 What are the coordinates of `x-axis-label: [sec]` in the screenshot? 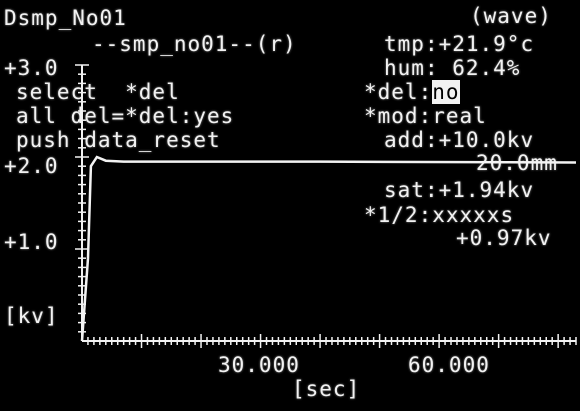 It's located at (326, 389).